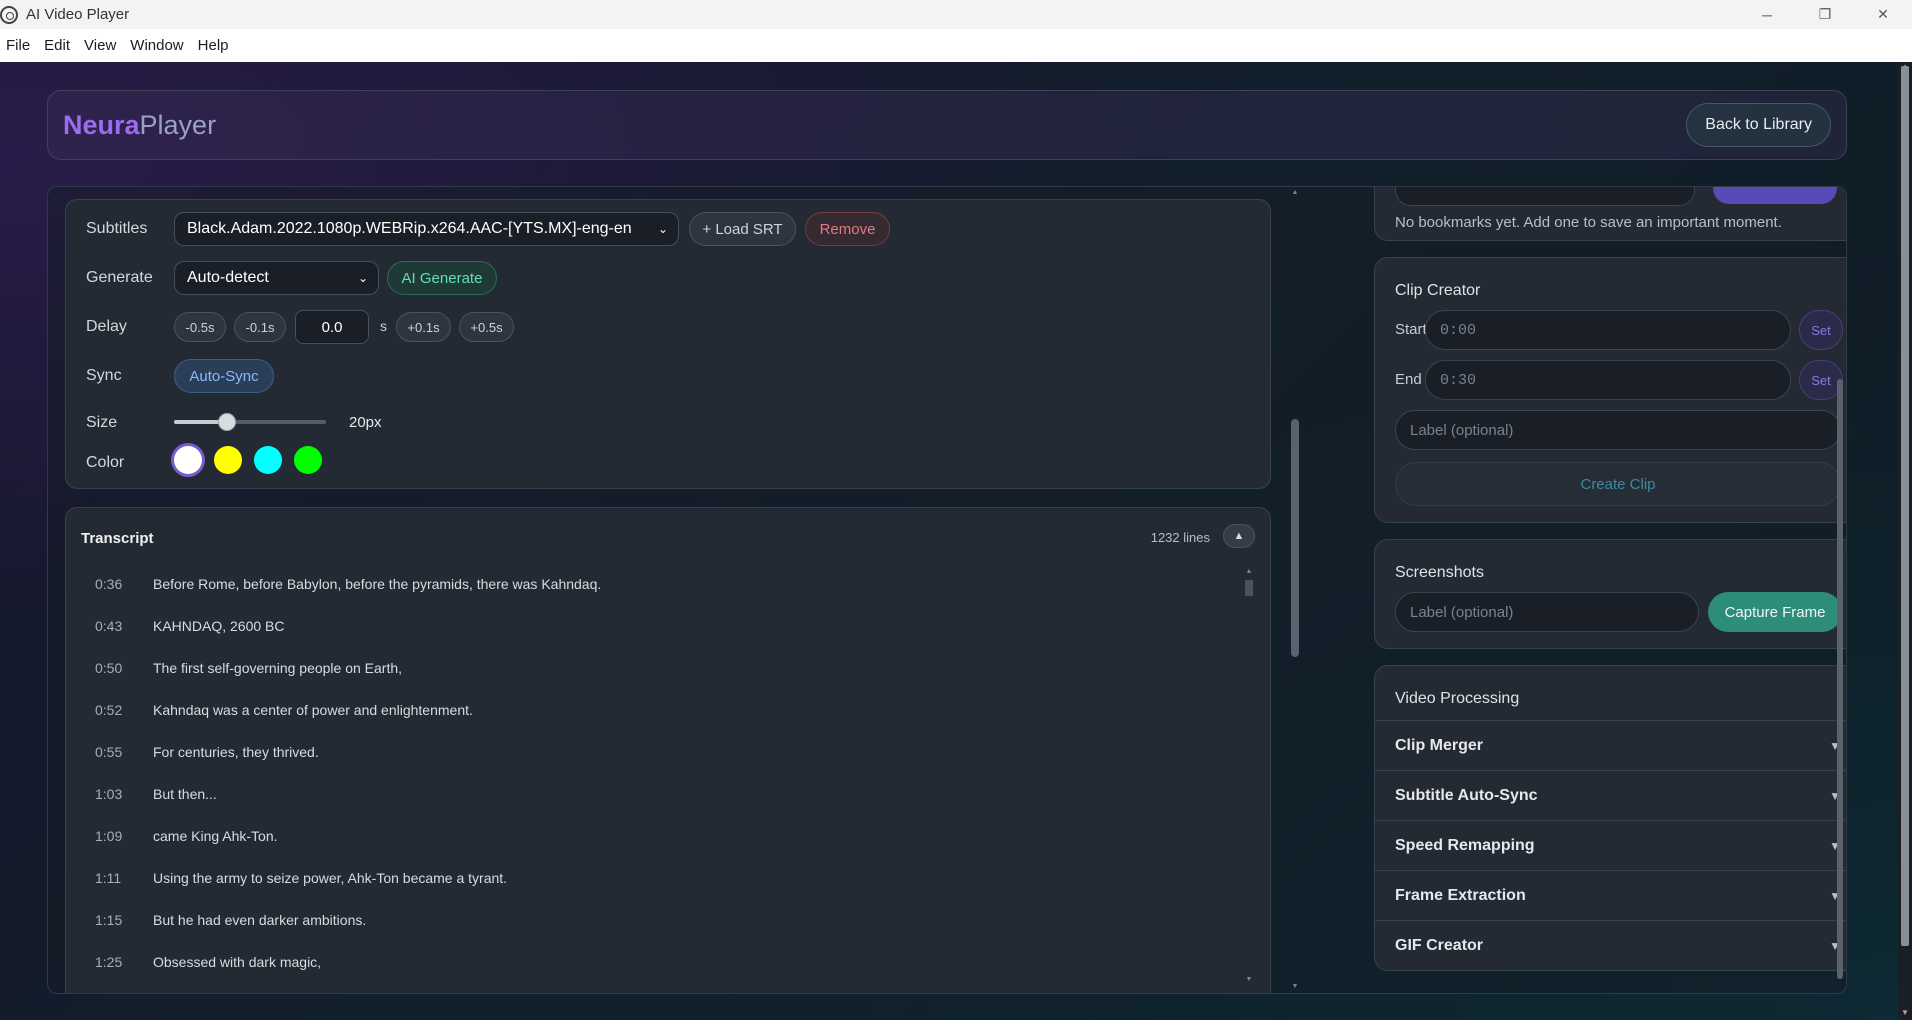 This screenshot has height=1020, width=1912. I want to click on transcript-line: 1:25 Obsessed with dark magic,, so click(641, 962).